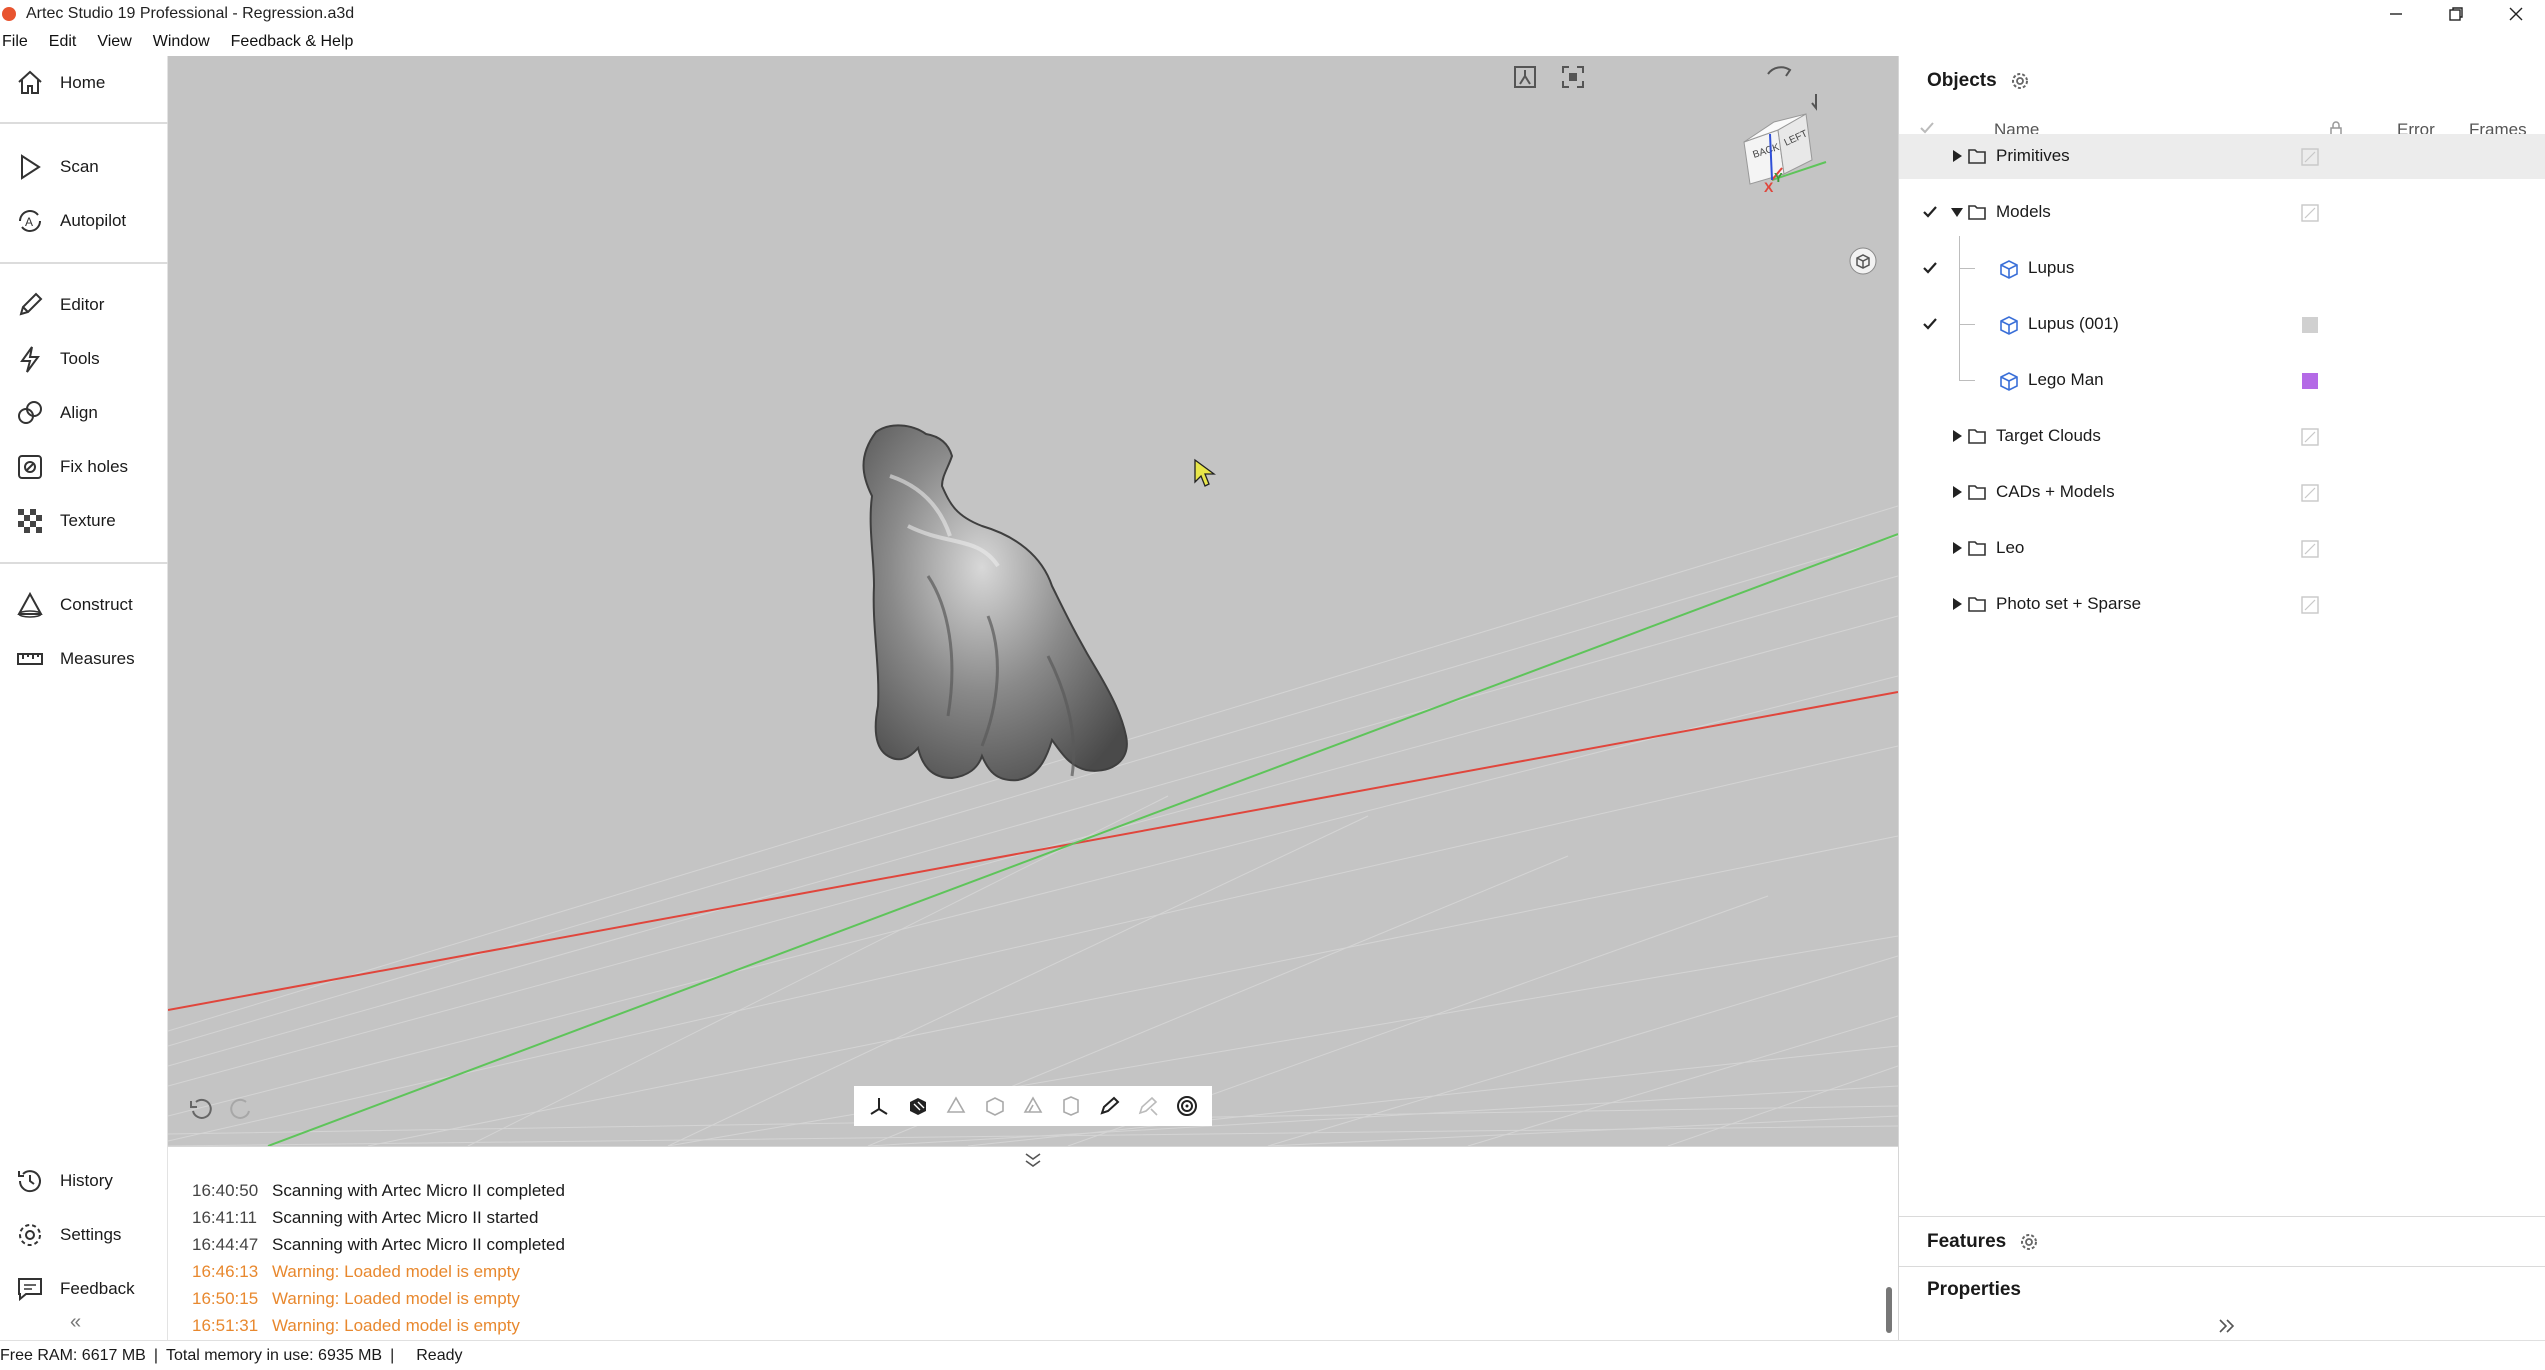  What do you see at coordinates (995, 1106) in the screenshot?
I see `wireframe-icon` at bounding box center [995, 1106].